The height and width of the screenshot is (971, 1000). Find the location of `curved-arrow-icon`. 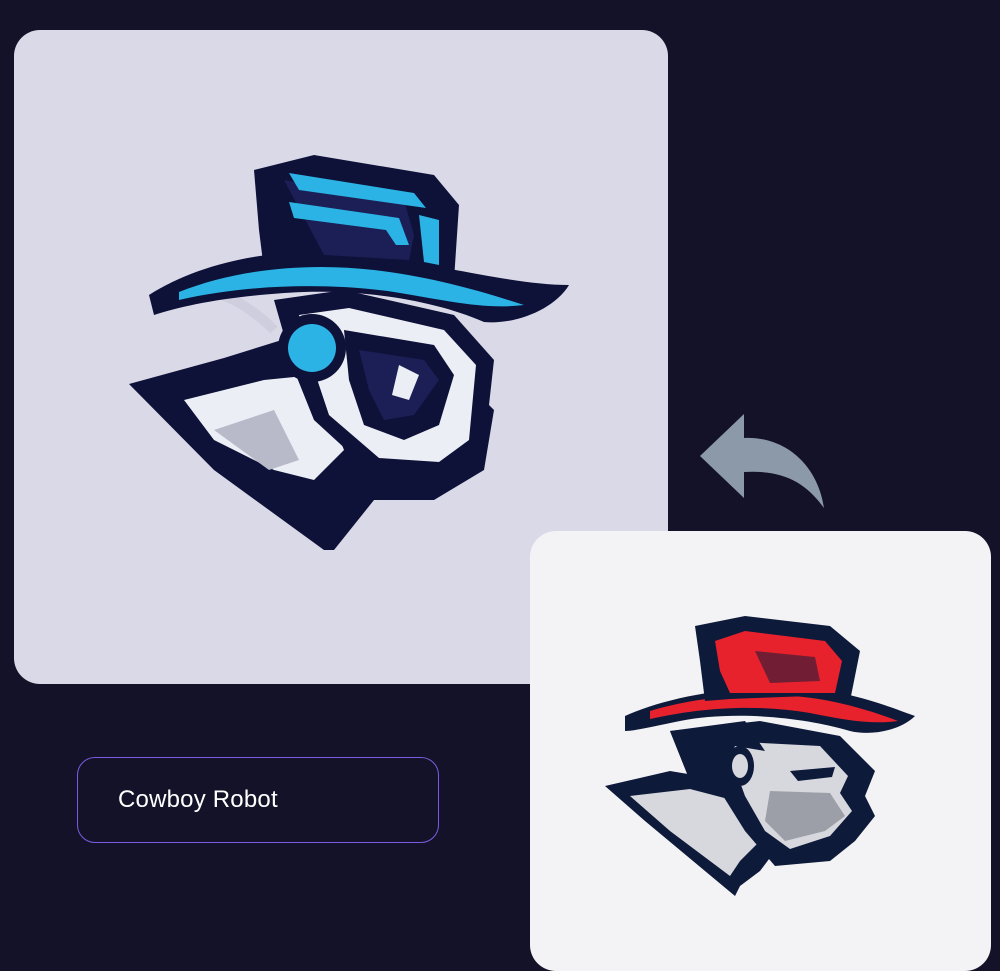

curved-arrow-icon is located at coordinates (763, 460).